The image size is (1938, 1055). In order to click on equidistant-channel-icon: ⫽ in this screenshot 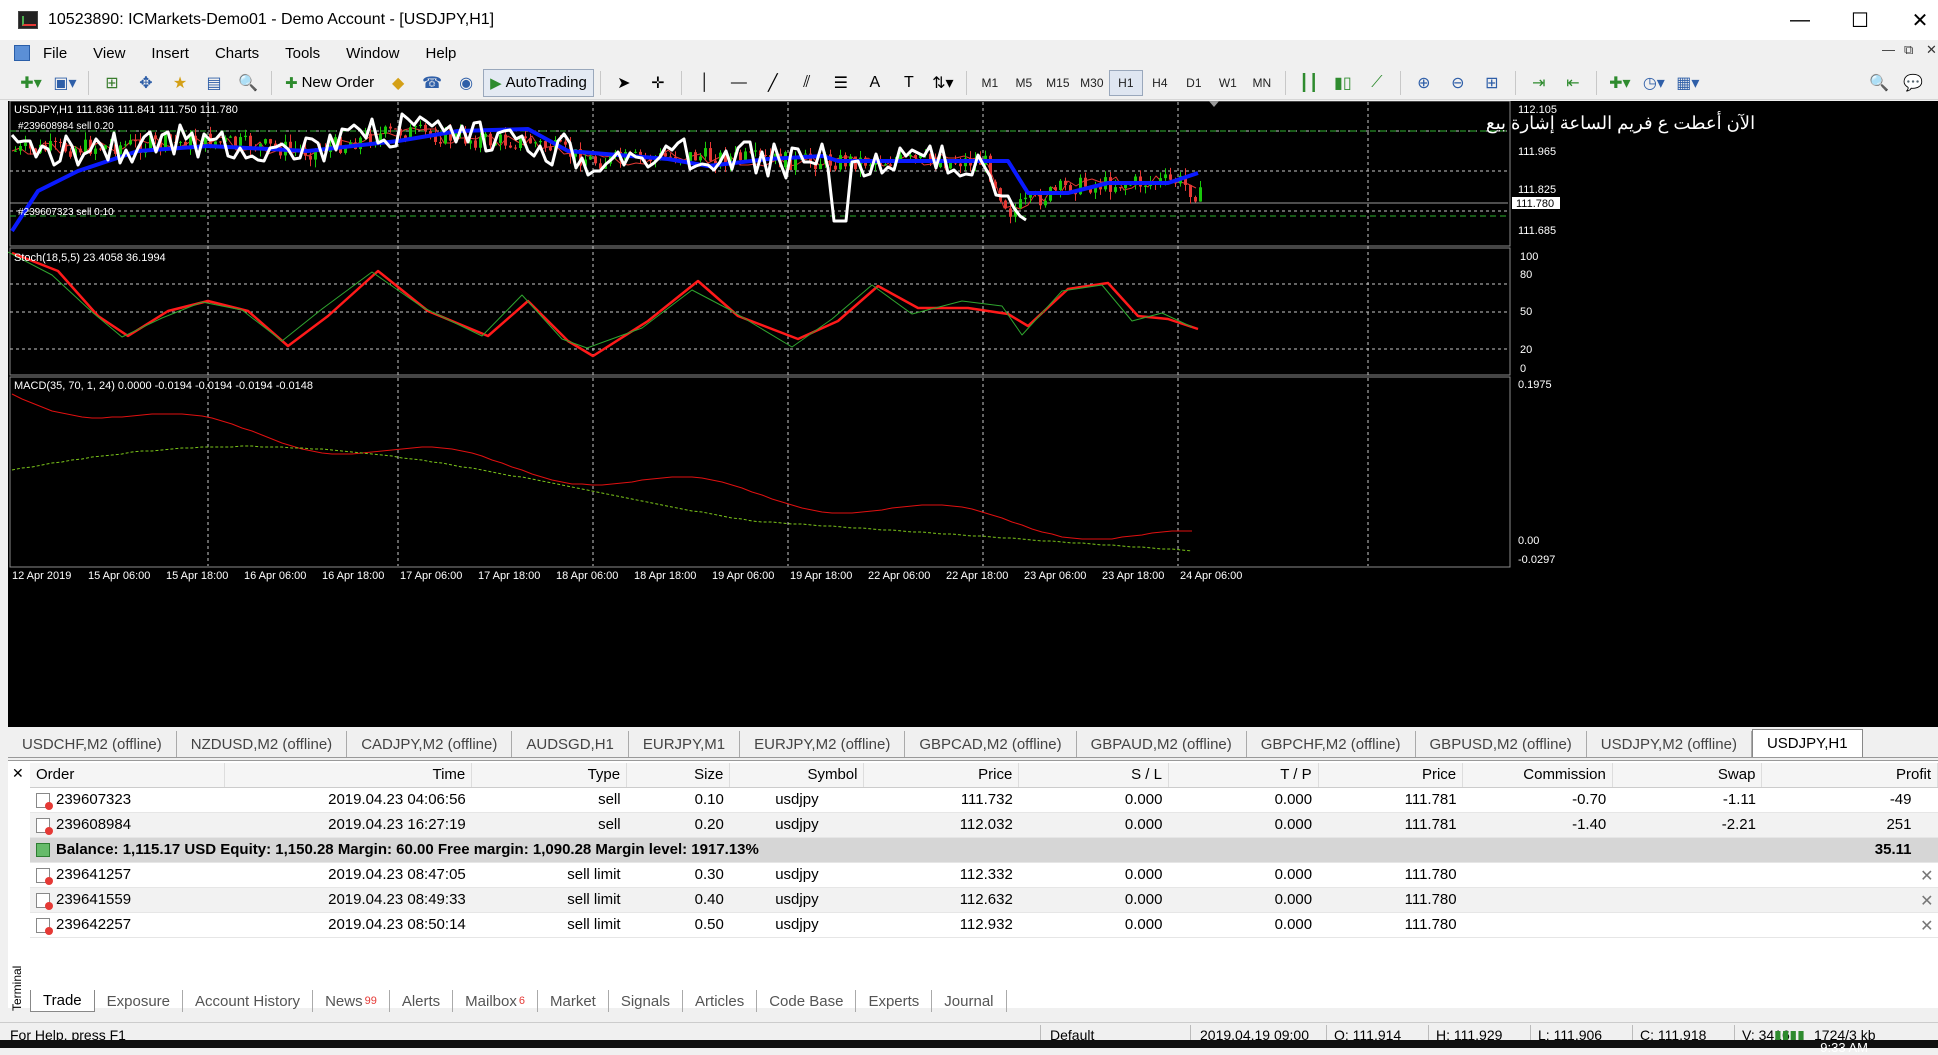, I will do `click(807, 83)`.